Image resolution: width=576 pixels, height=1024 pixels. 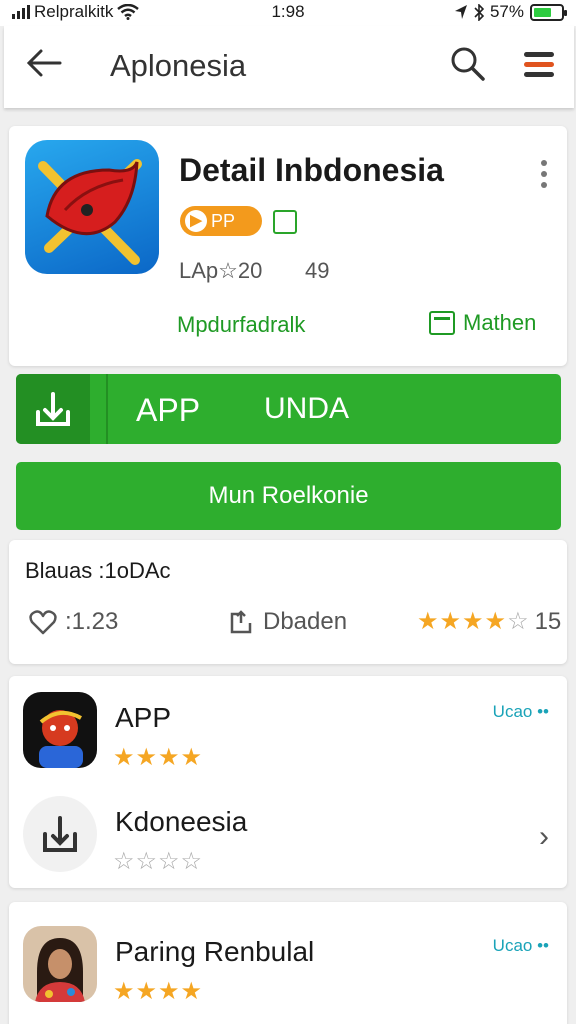 I want to click on share-icon, so click(x=241, y=622).